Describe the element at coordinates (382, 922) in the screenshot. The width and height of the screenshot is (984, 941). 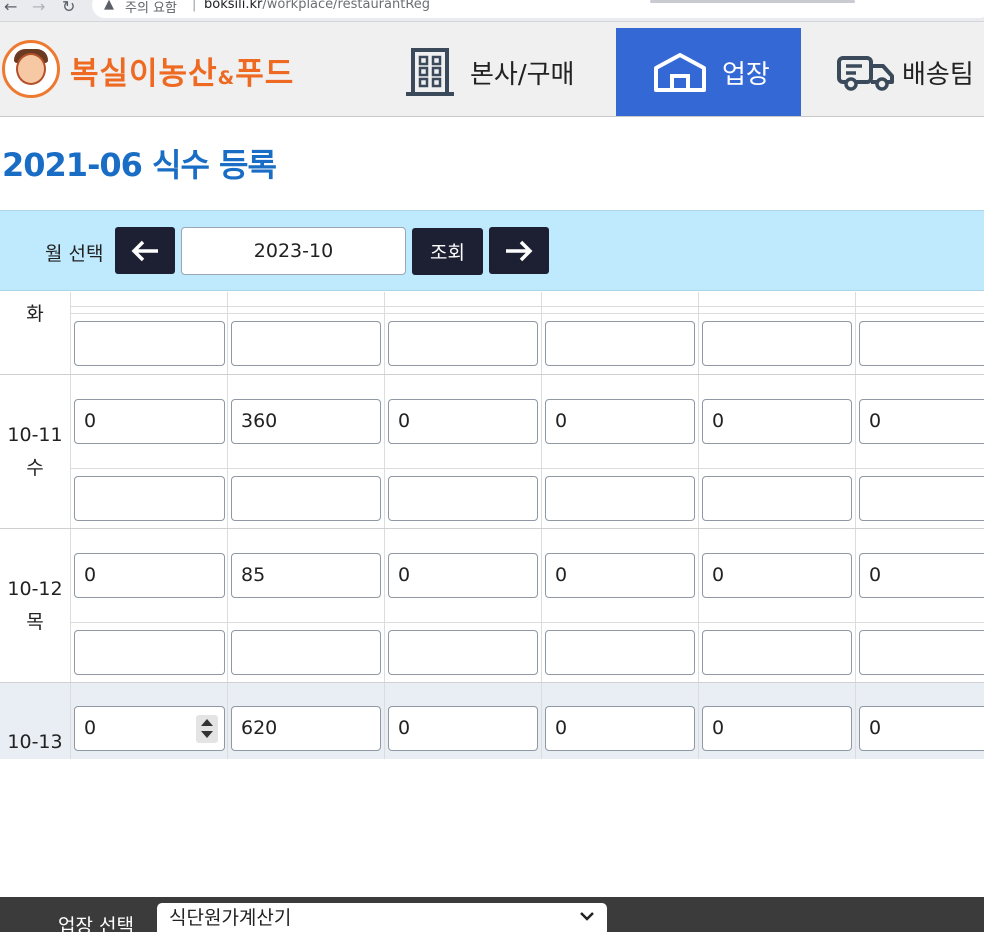
I see `store-select-dropdown: 식단원가계산기` at that location.